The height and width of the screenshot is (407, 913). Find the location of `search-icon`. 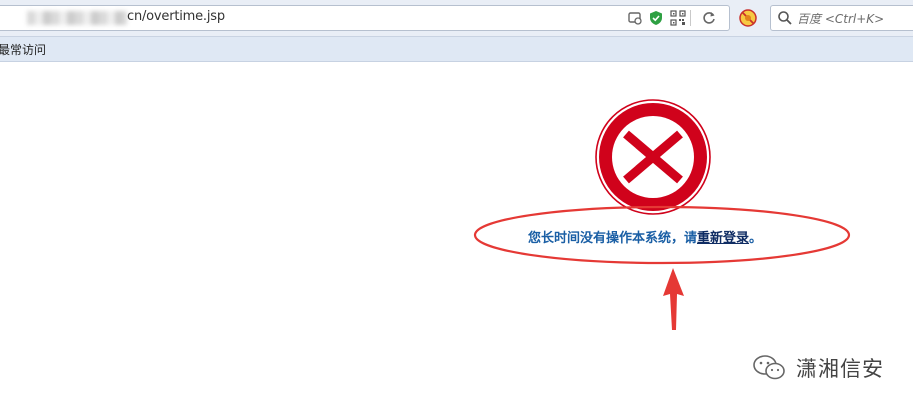

search-icon is located at coordinates (785, 18).